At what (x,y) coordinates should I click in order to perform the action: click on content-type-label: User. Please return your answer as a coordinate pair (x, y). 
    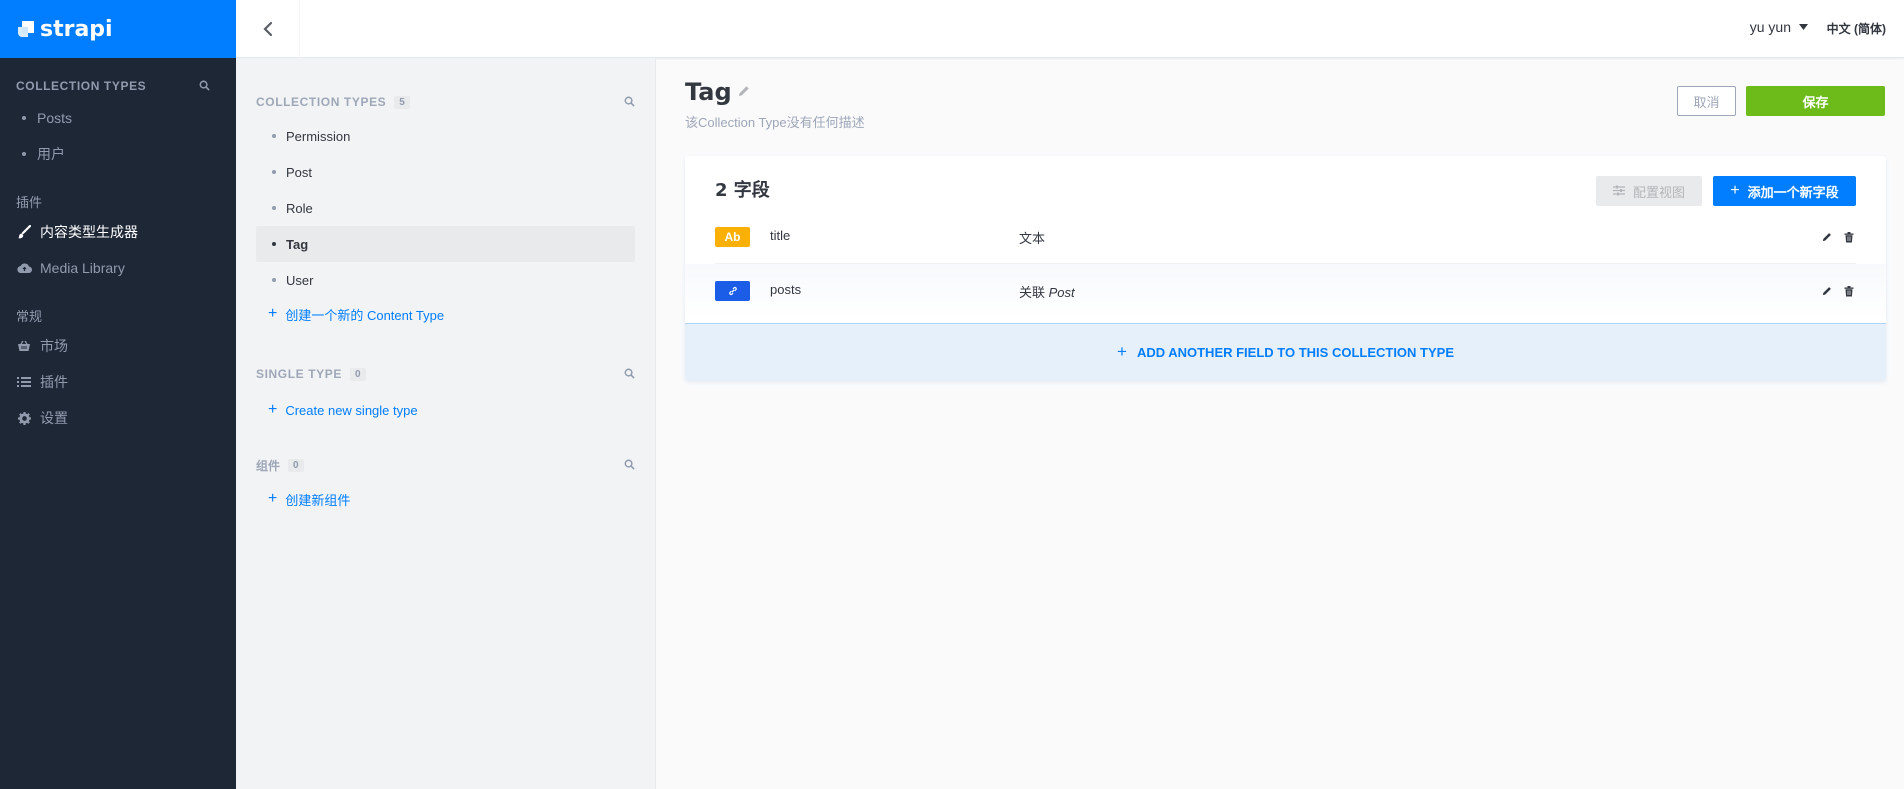
    Looking at the image, I should click on (300, 280).